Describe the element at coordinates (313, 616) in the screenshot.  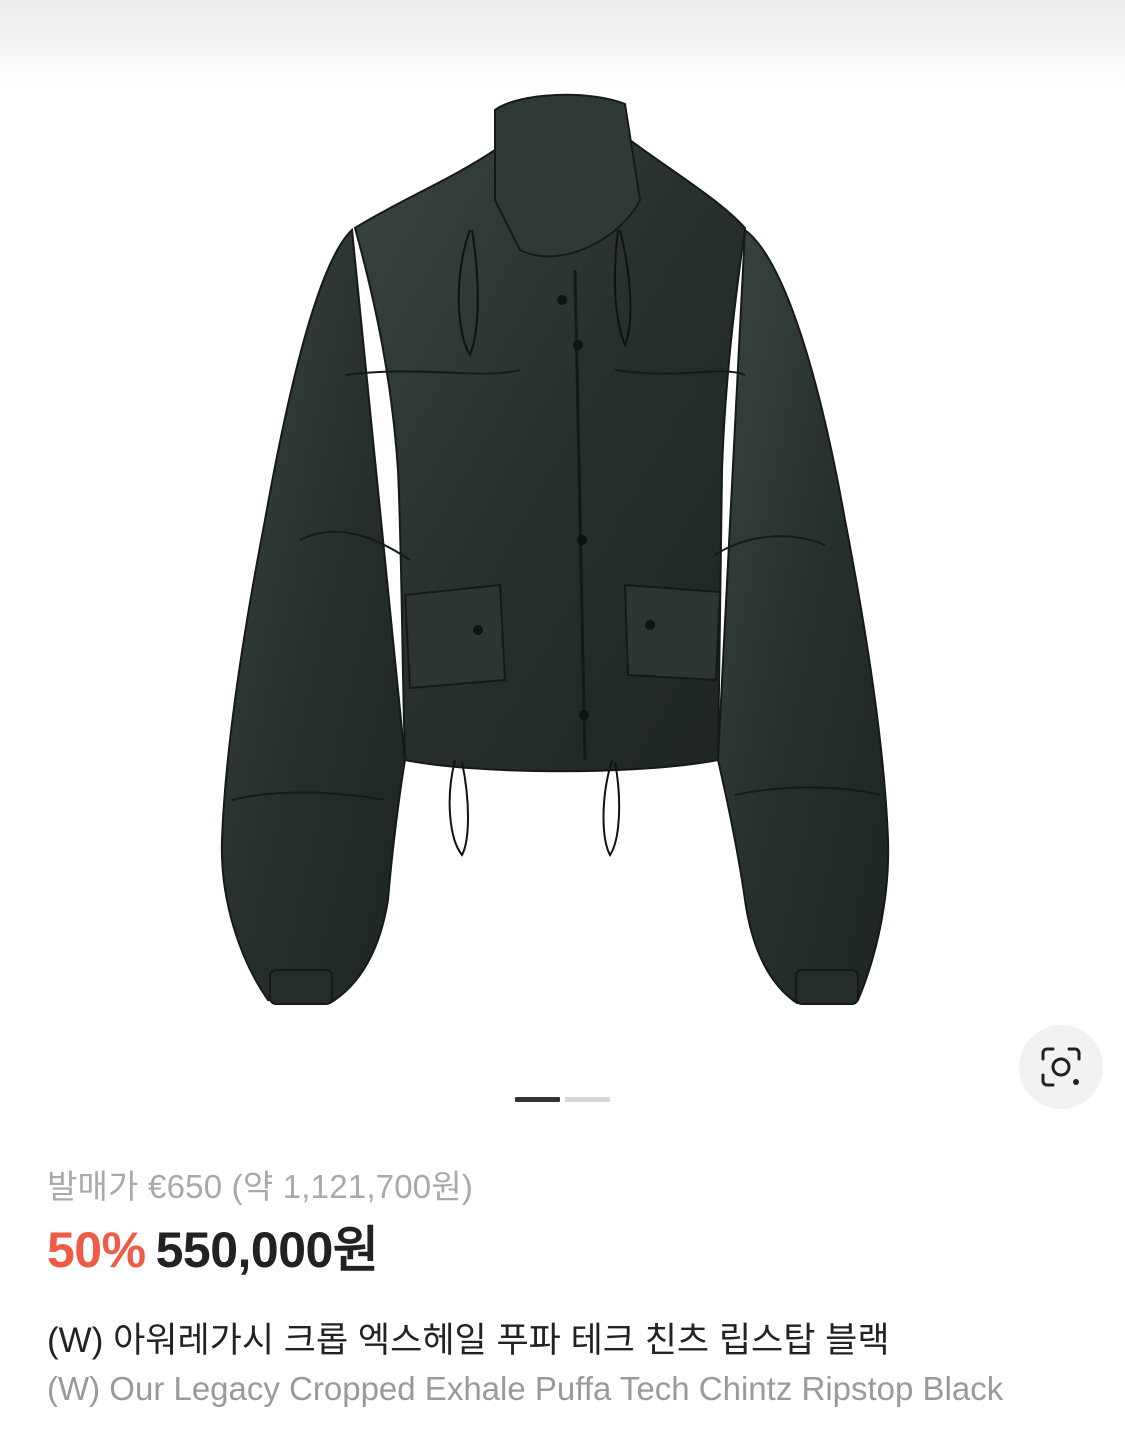
I see `jacket-left-sleeve` at that location.